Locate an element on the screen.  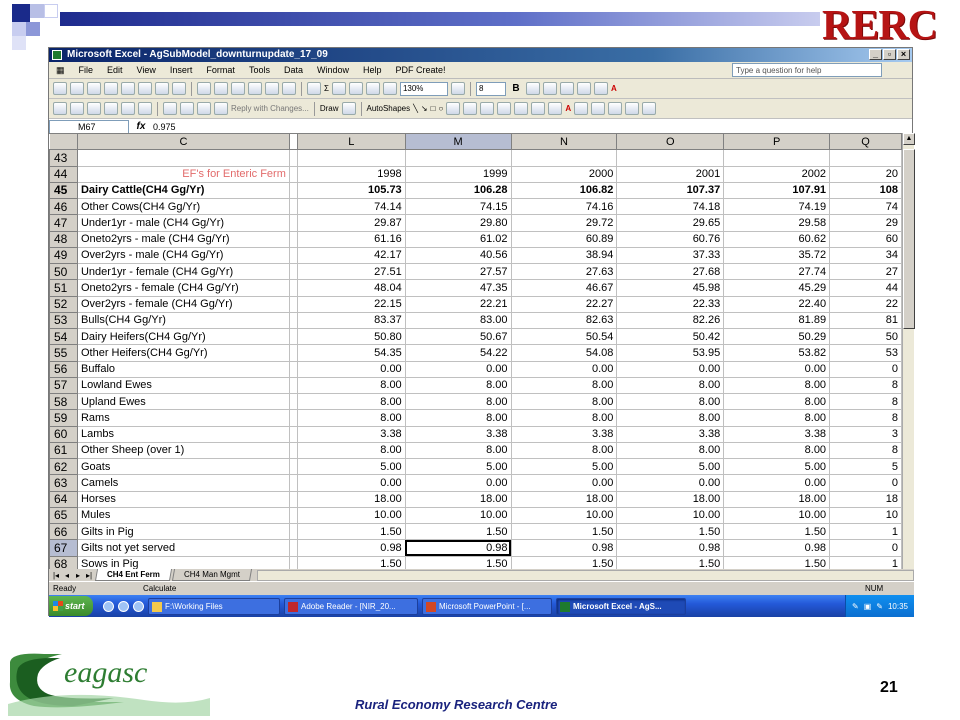
row-header: 65 is located at coordinates (63, 515).